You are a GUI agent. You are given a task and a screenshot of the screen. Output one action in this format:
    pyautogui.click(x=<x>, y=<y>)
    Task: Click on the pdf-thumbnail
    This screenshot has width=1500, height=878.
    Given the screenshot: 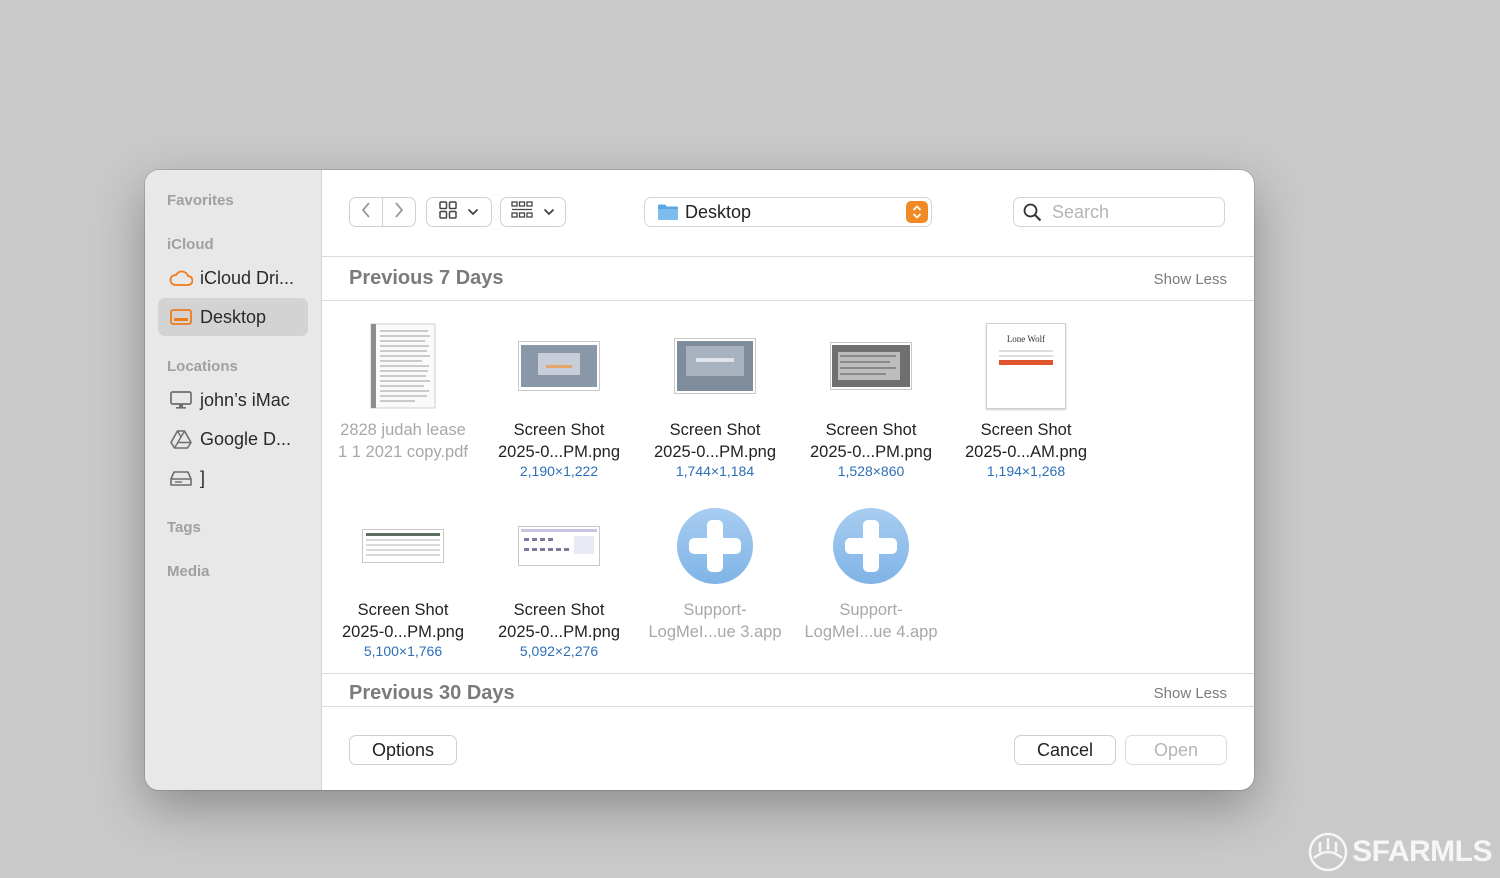 What is the action you would take?
    pyautogui.click(x=403, y=366)
    